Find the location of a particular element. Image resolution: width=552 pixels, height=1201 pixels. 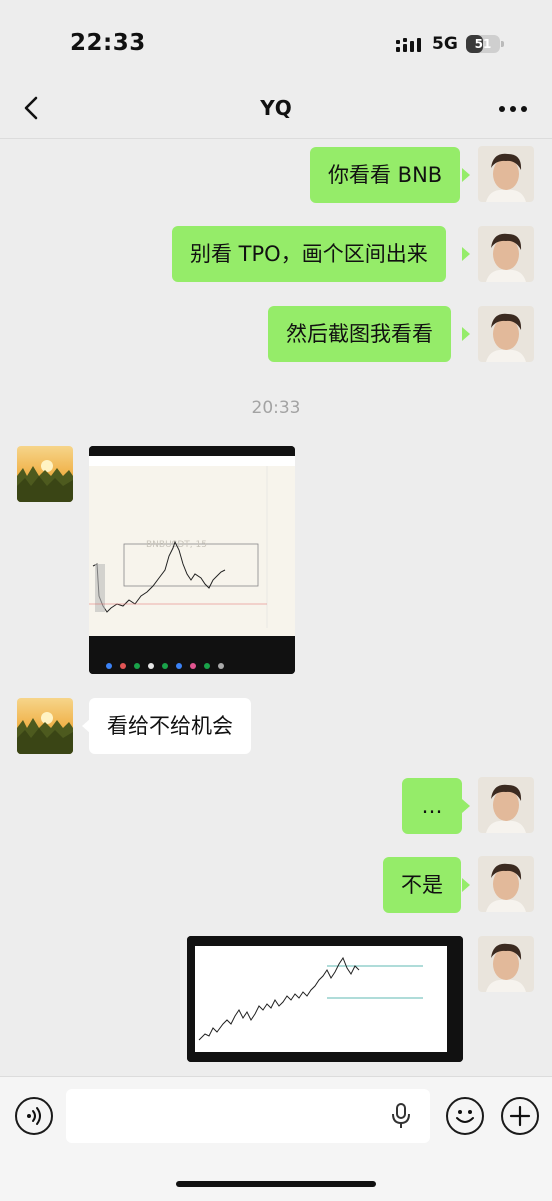

home-indicator is located at coordinates (276, 1184).